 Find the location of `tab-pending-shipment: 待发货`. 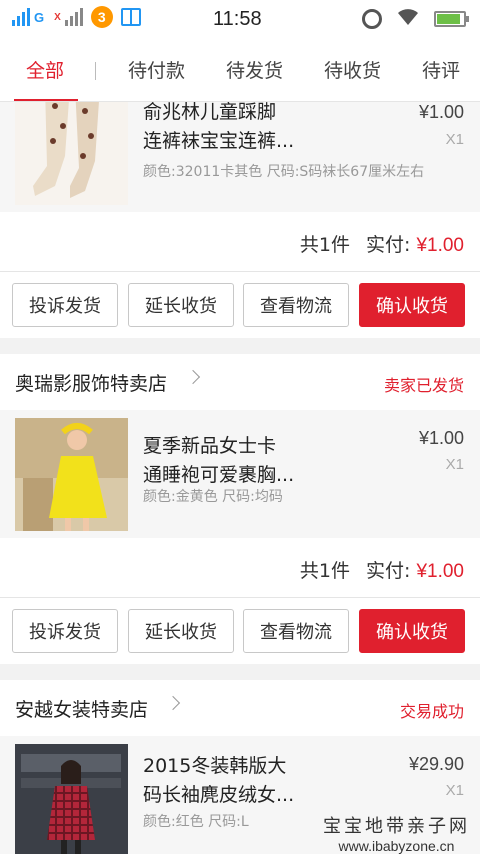

tab-pending-shipment: 待发货 is located at coordinates (254, 69).